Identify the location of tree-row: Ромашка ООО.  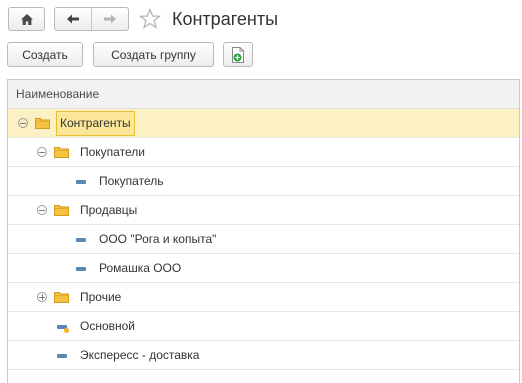
(263, 268).